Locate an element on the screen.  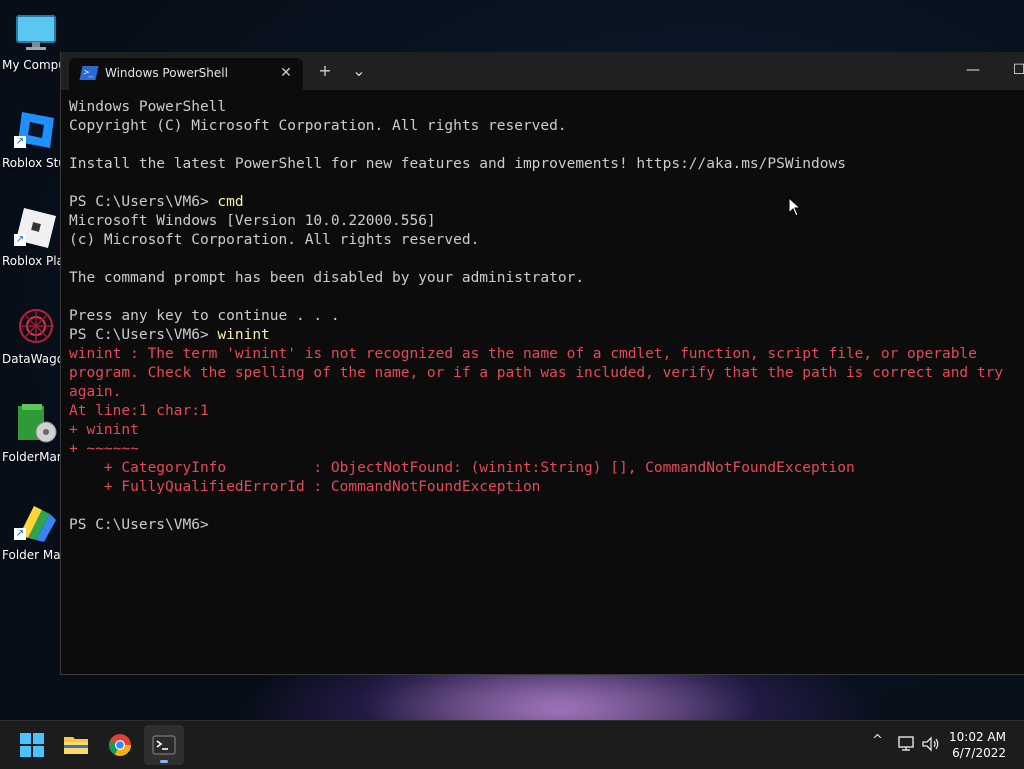
folder-icon is located at coordinates (76, 745).